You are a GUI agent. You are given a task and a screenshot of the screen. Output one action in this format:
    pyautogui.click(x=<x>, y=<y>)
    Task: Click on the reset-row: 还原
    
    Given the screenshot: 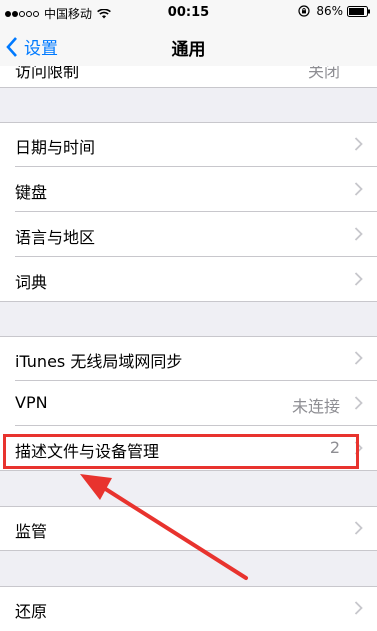 What is the action you would take?
    pyautogui.click(x=188, y=608)
    